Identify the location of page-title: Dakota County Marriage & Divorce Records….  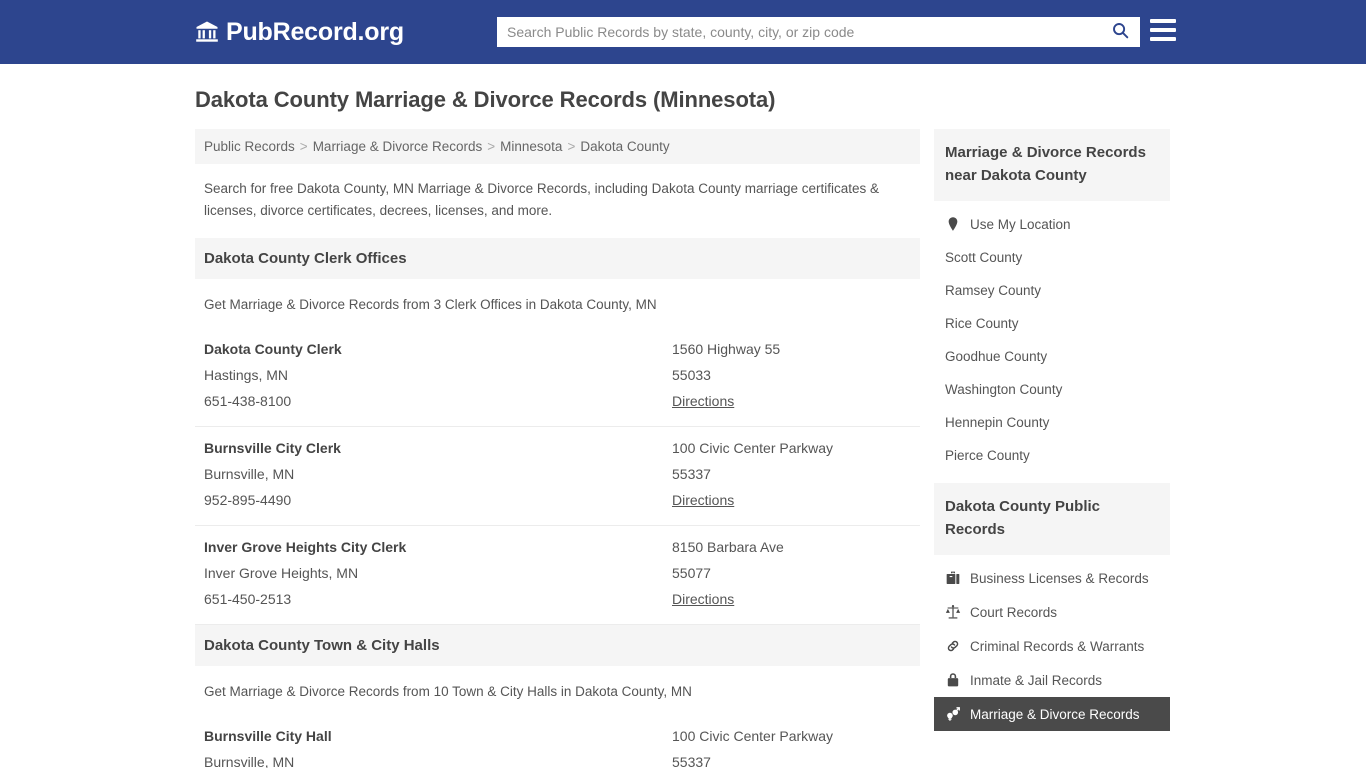
(485, 99).